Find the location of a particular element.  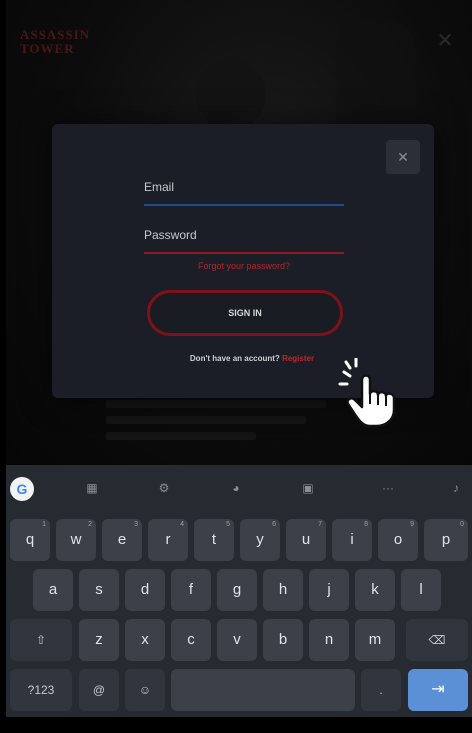

enter-key: ⇥ is located at coordinates (438, 690).